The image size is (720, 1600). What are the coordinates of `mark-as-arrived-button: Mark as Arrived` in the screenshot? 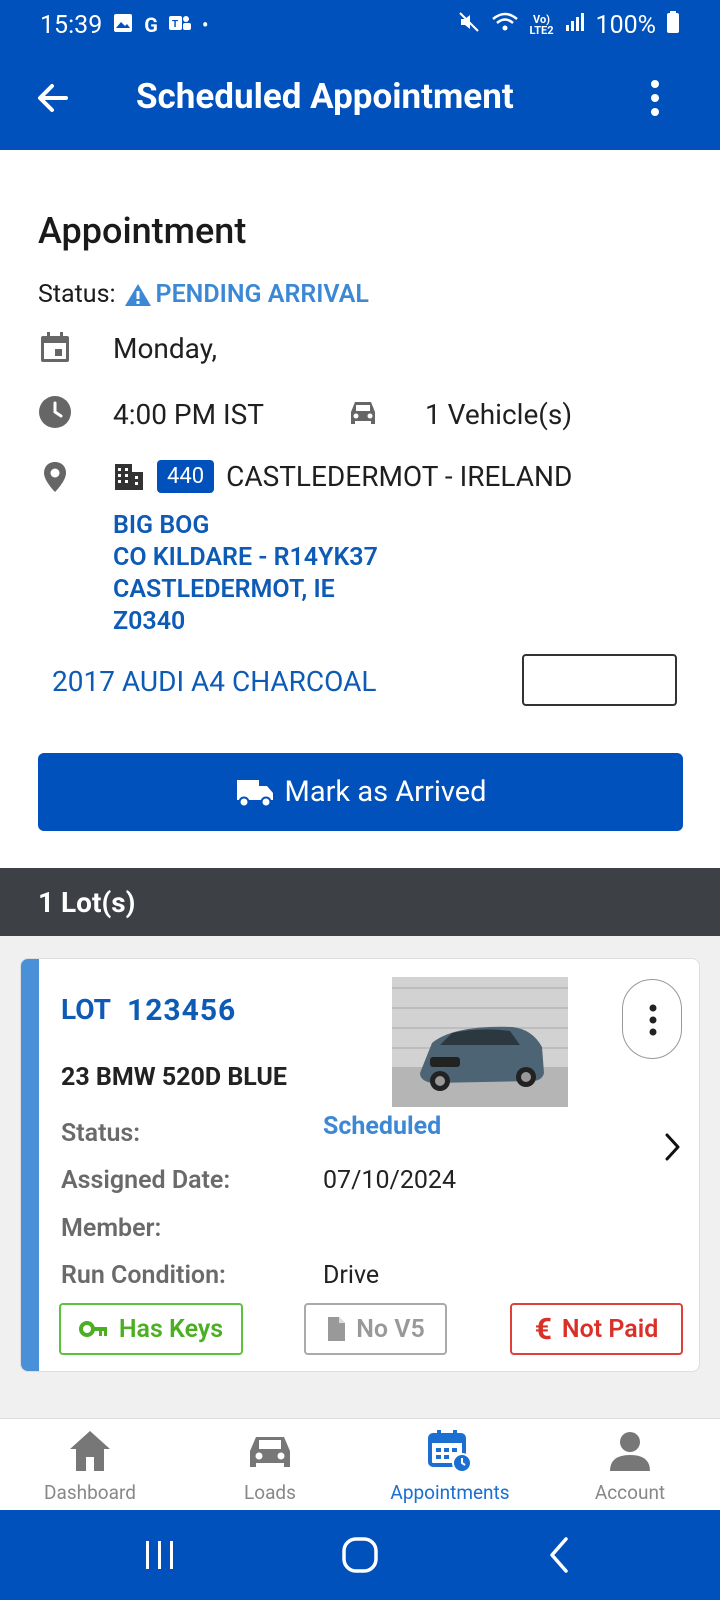 It's located at (360, 792).